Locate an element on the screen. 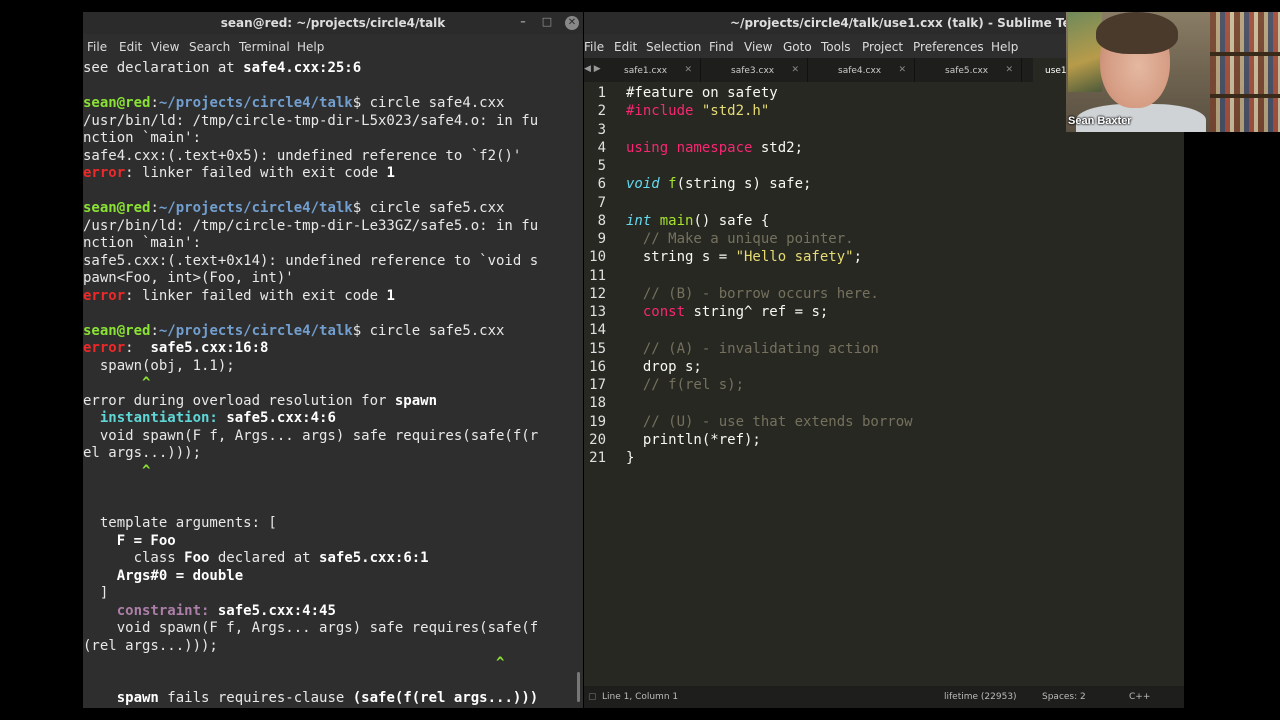  code-token: ; is located at coordinates (858, 257).